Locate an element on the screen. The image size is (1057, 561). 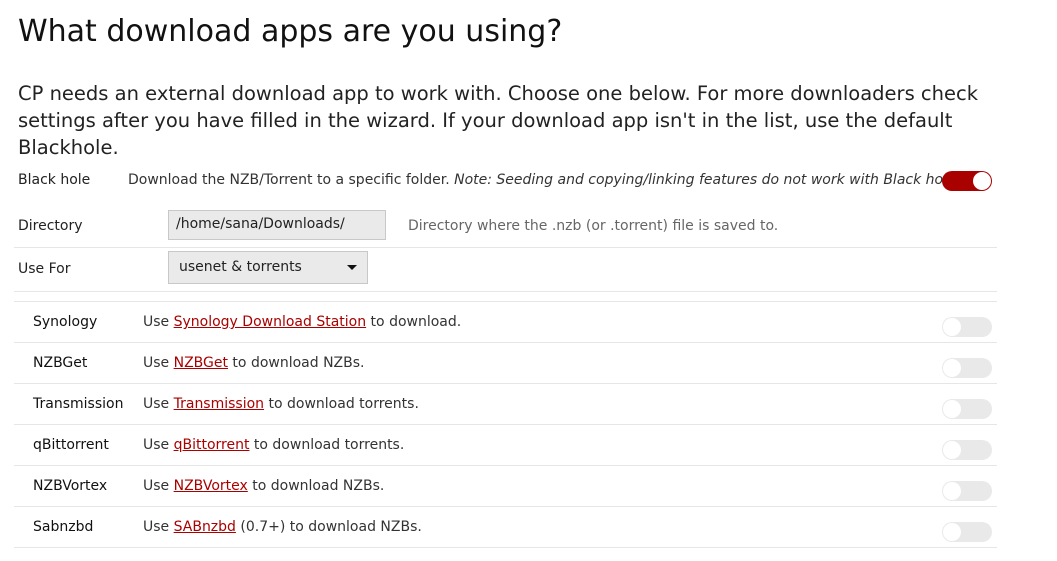
page-title: What download apps are you using? is located at coordinates (290, 31).